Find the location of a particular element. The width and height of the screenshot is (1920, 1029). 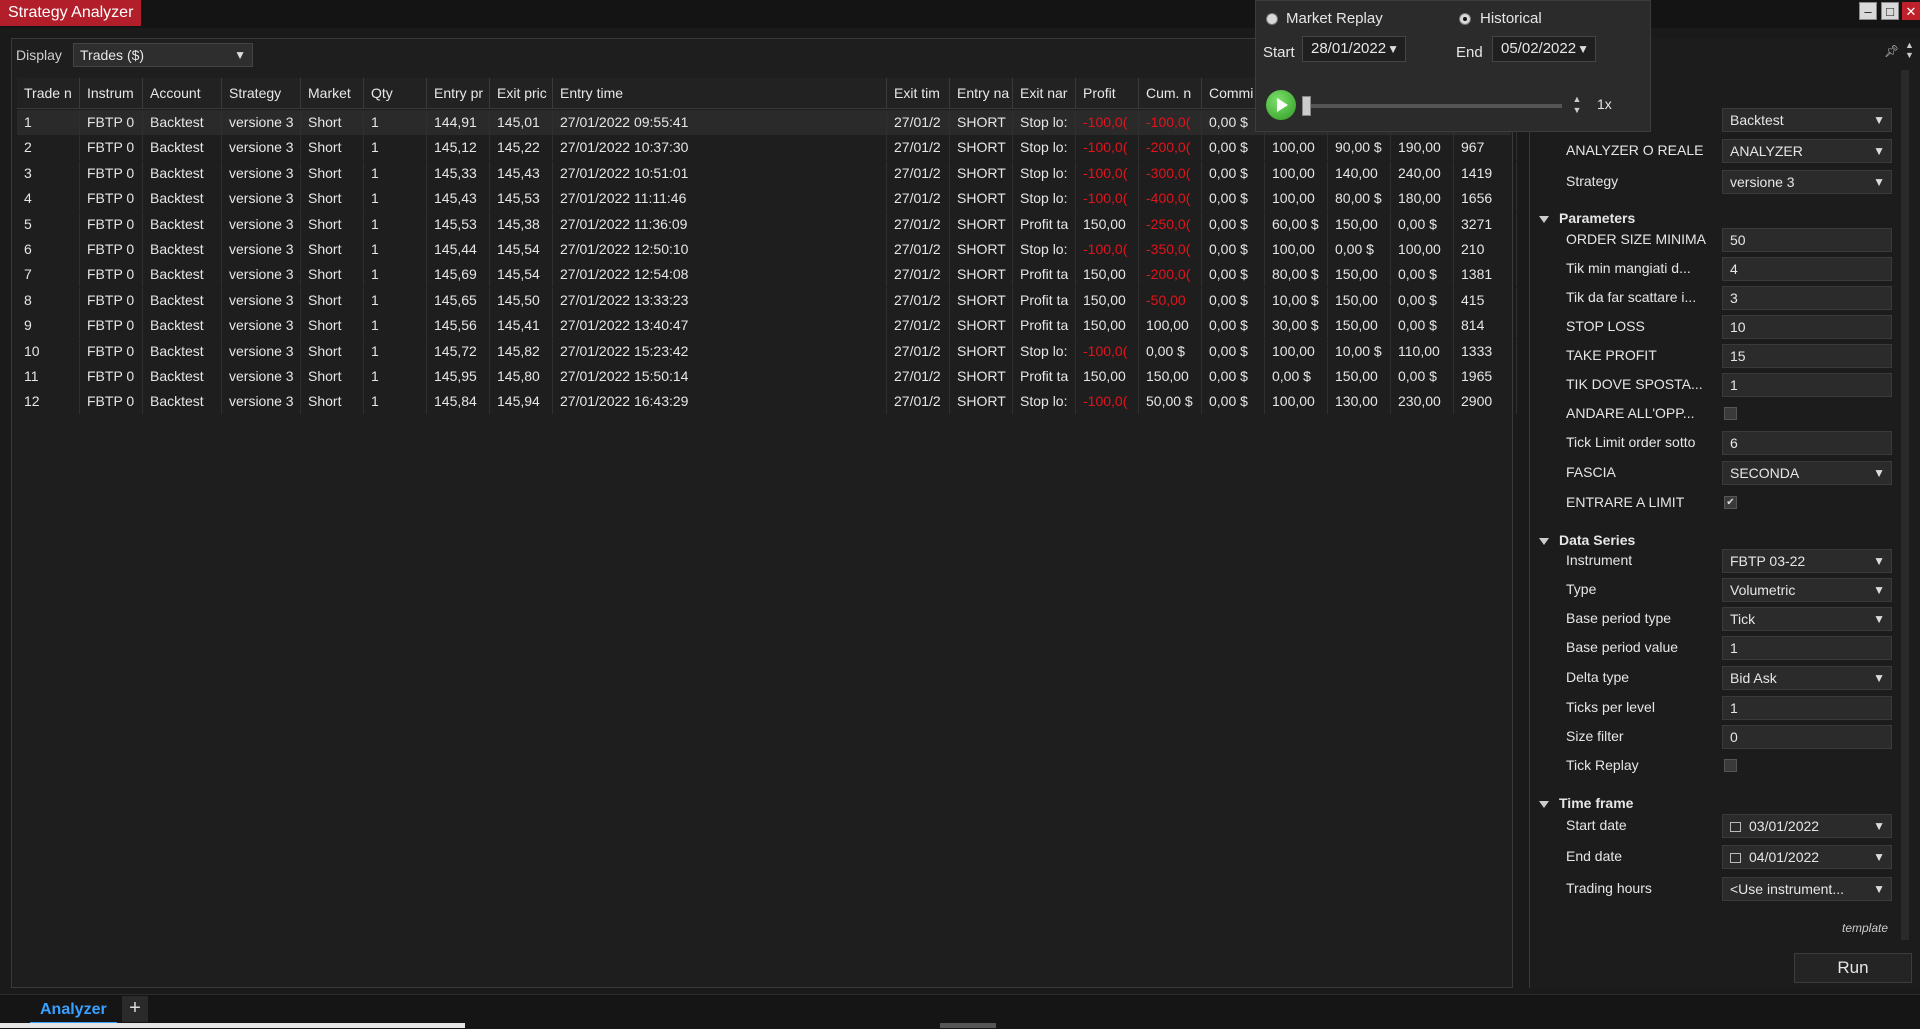

section-parameters: Parameters is located at coordinates (1587, 218).